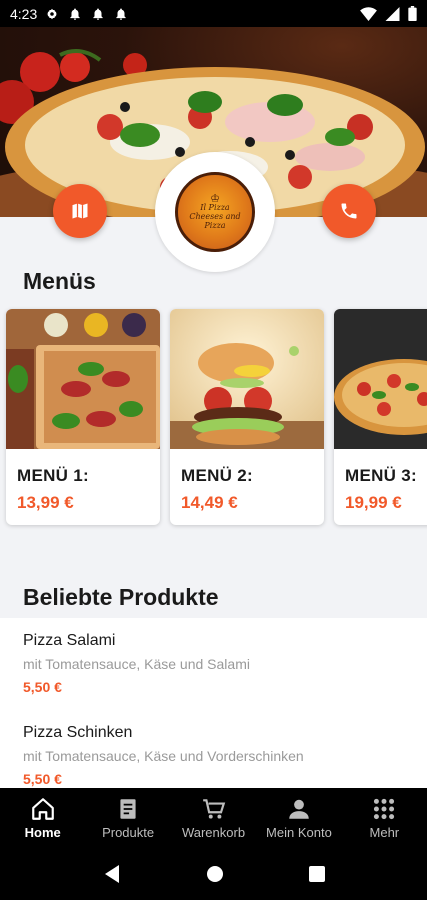 This screenshot has width=427, height=900. Describe the element at coordinates (380, 379) in the screenshot. I see `menu-3-image` at that location.